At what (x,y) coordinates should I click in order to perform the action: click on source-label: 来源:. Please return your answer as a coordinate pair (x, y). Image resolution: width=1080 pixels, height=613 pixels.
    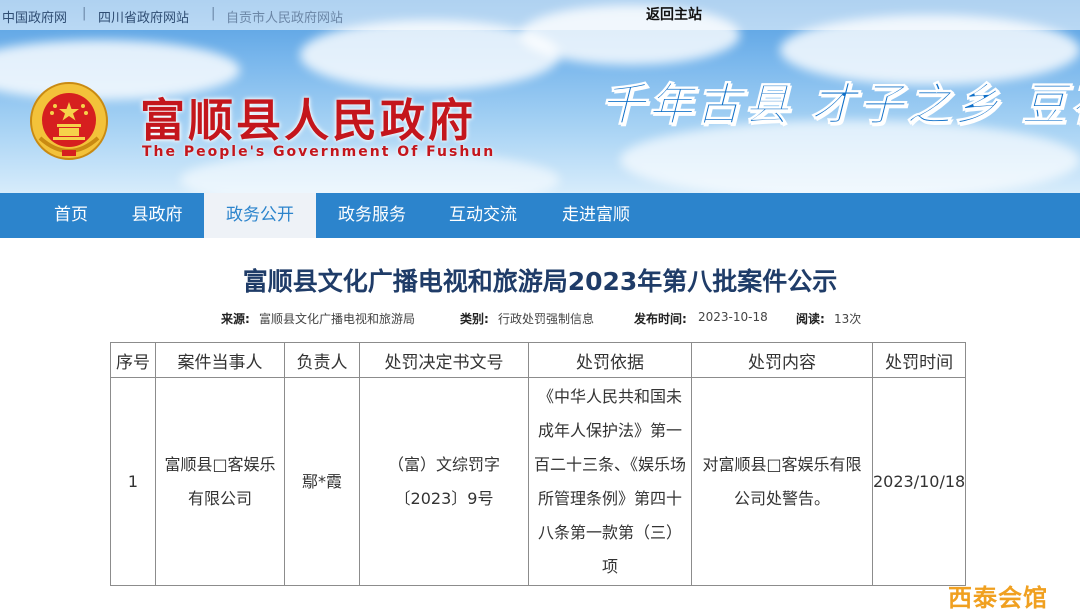
    Looking at the image, I should click on (235, 319).